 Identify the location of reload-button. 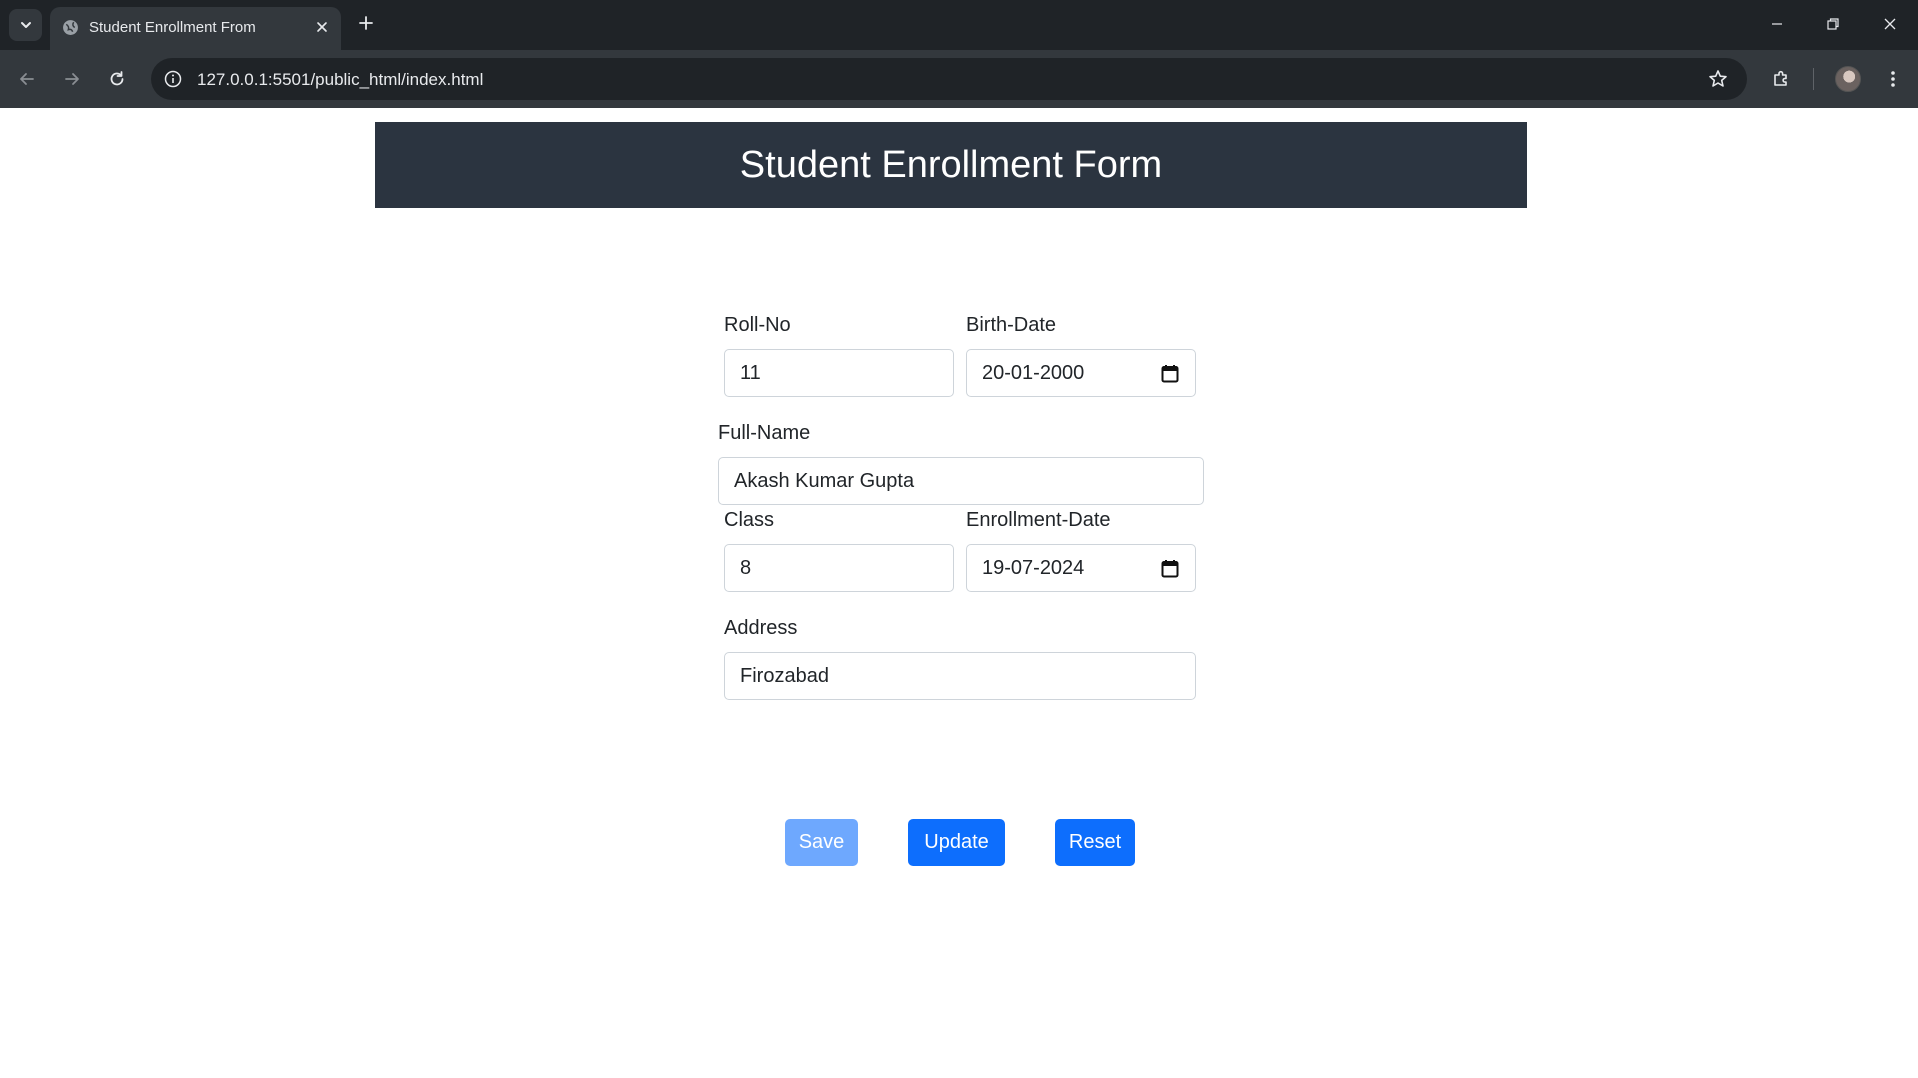
(117, 79).